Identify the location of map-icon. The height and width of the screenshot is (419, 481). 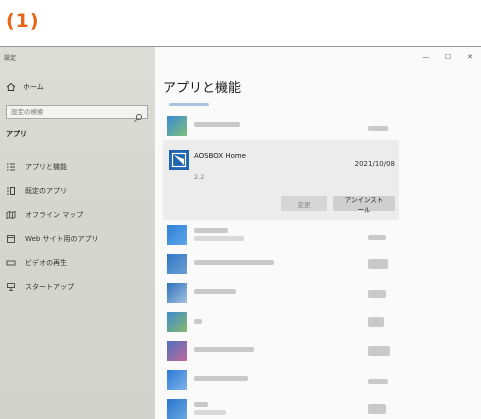
(11, 215).